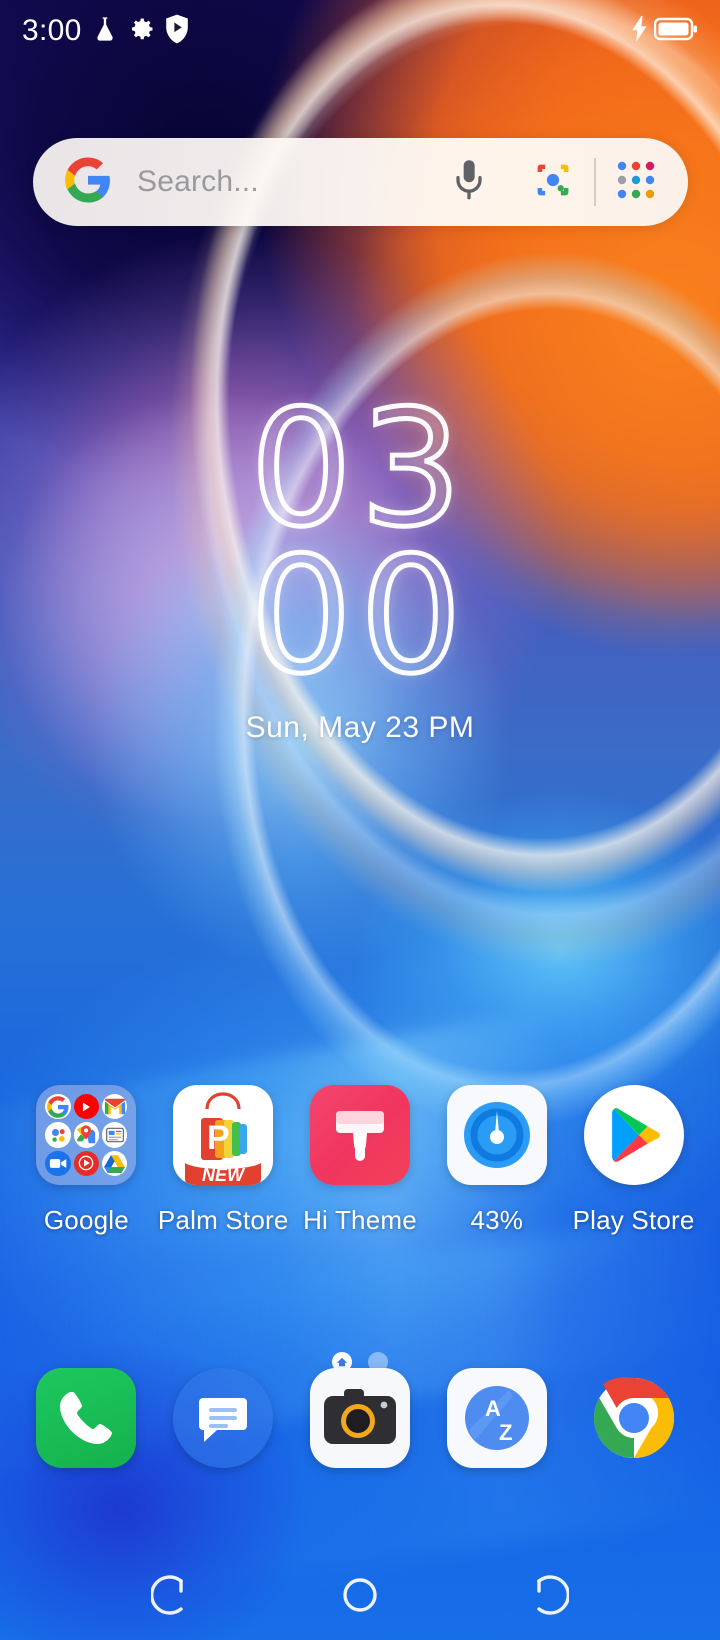 The height and width of the screenshot is (1640, 720). I want to click on recents-icon, so click(173, 1595).